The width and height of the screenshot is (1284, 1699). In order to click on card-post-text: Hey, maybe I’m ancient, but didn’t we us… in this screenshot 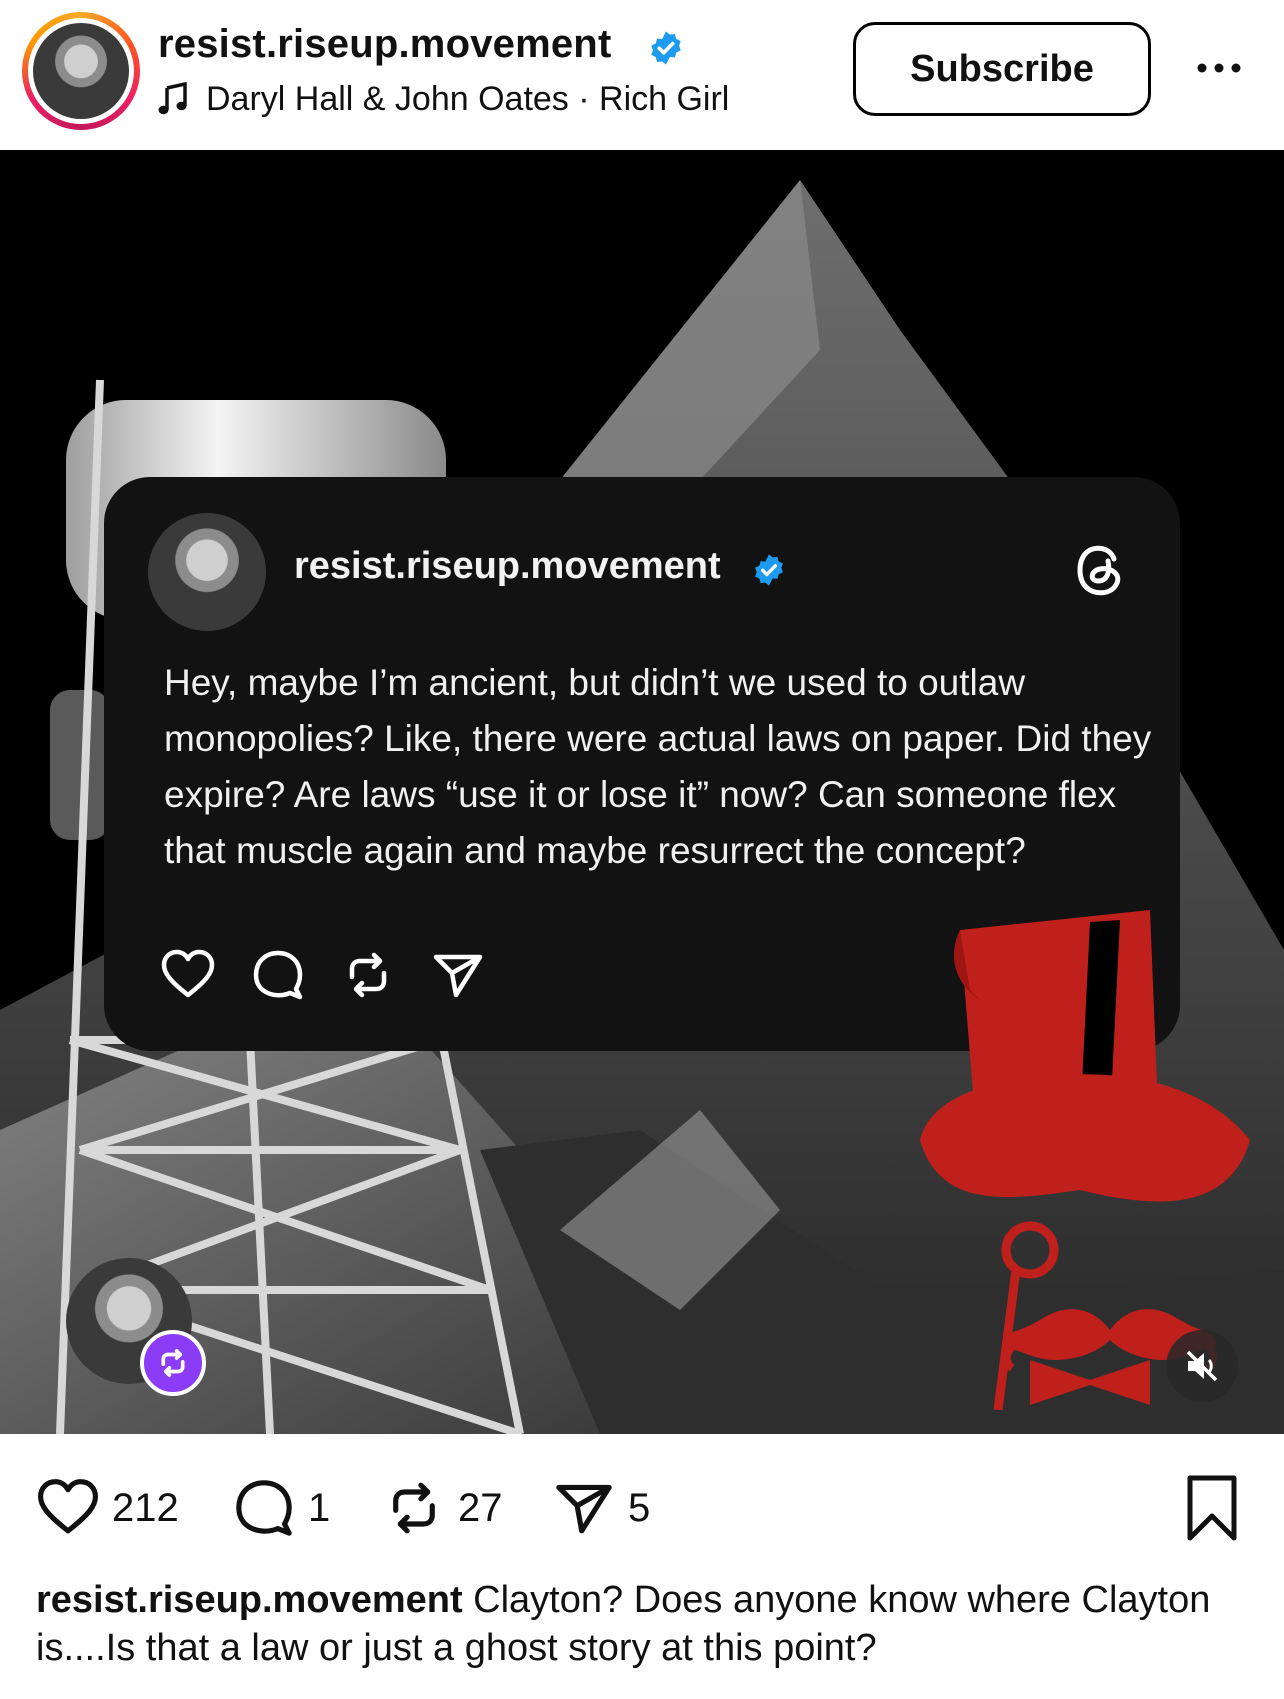, I will do `click(658, 766)`.